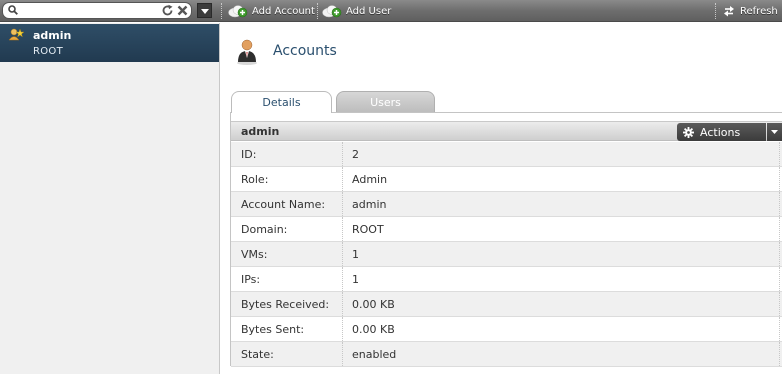 The image size is (782, 374). What do you see at coordinates (385, 102) in the screenshot?
I see `tab-users: Users` at bounding box center [385, 102].